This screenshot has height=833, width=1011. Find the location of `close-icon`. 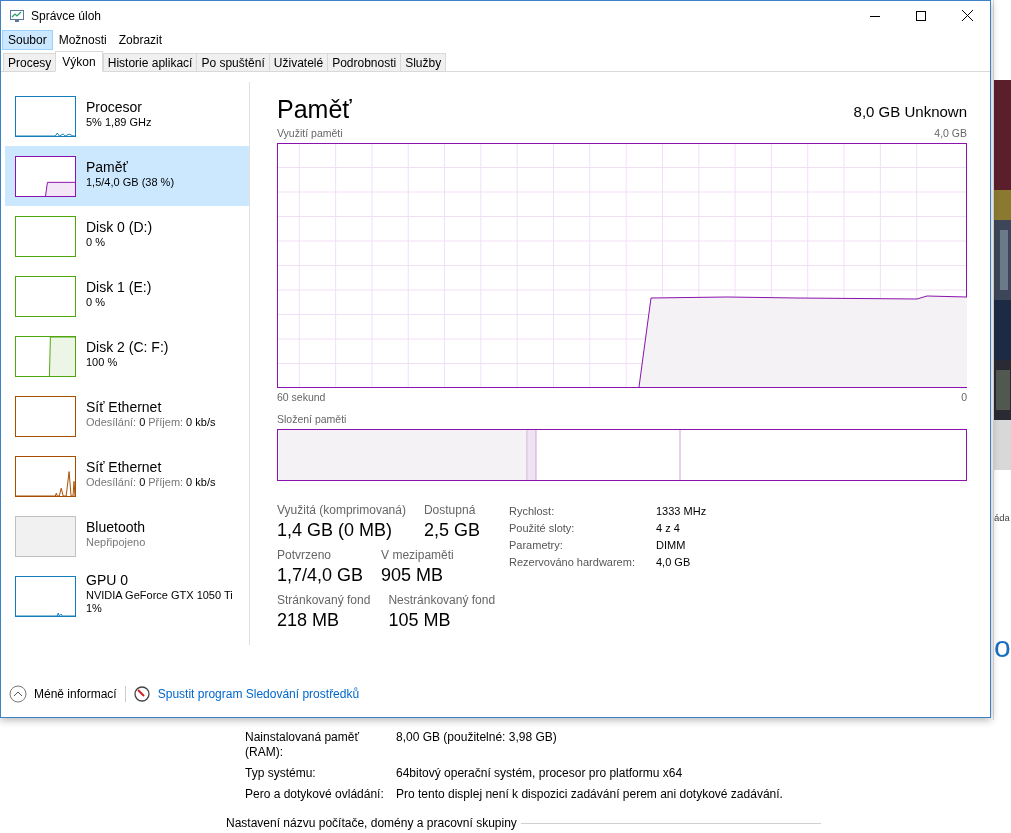

close-icon is located at coordinates (967, 15).